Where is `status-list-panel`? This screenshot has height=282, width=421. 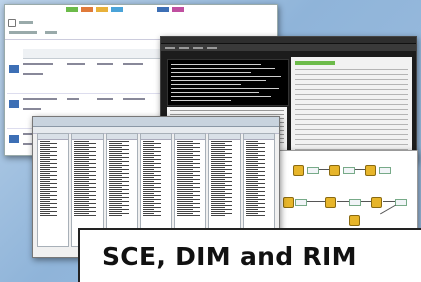
status-list-panel is located at coordinates (351, 108).